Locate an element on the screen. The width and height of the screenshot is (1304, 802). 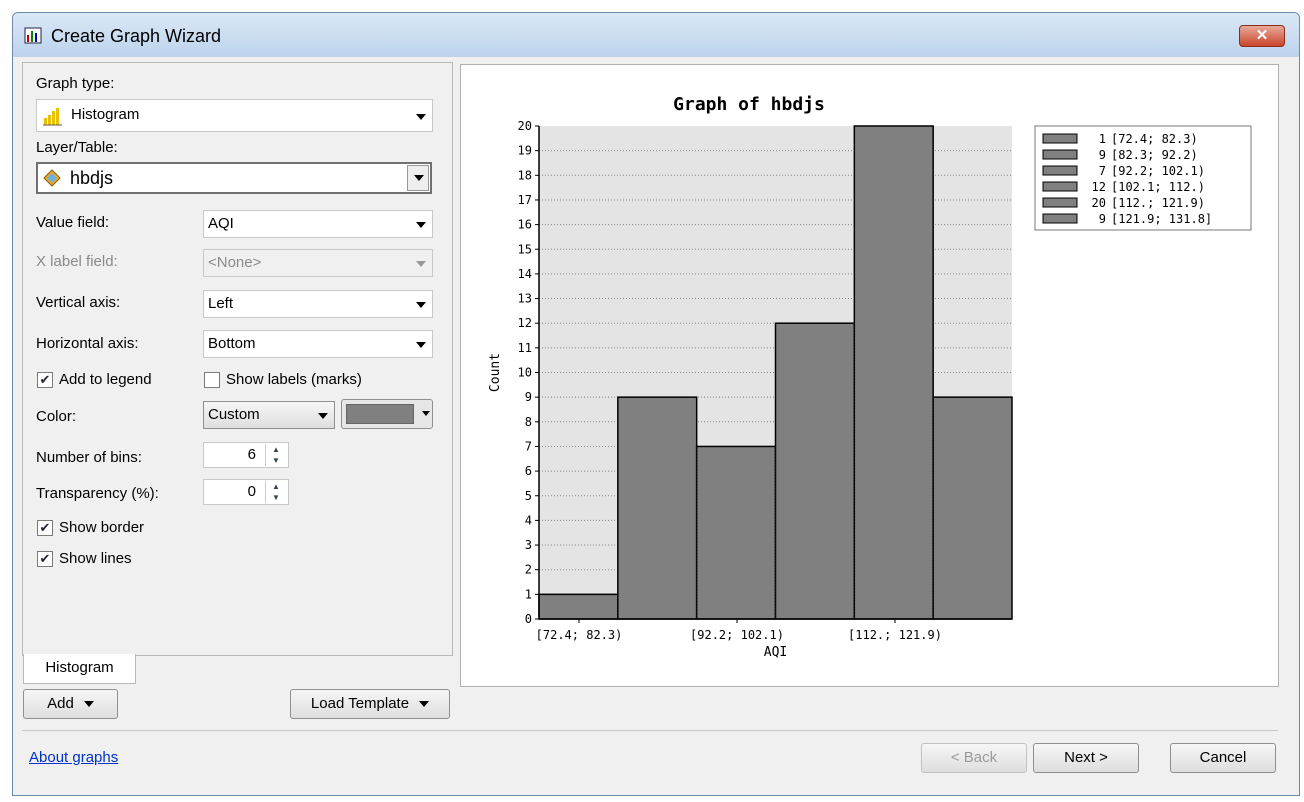
x-tick-label: [92.2; 102.1) is located at coordinates (737, 635).